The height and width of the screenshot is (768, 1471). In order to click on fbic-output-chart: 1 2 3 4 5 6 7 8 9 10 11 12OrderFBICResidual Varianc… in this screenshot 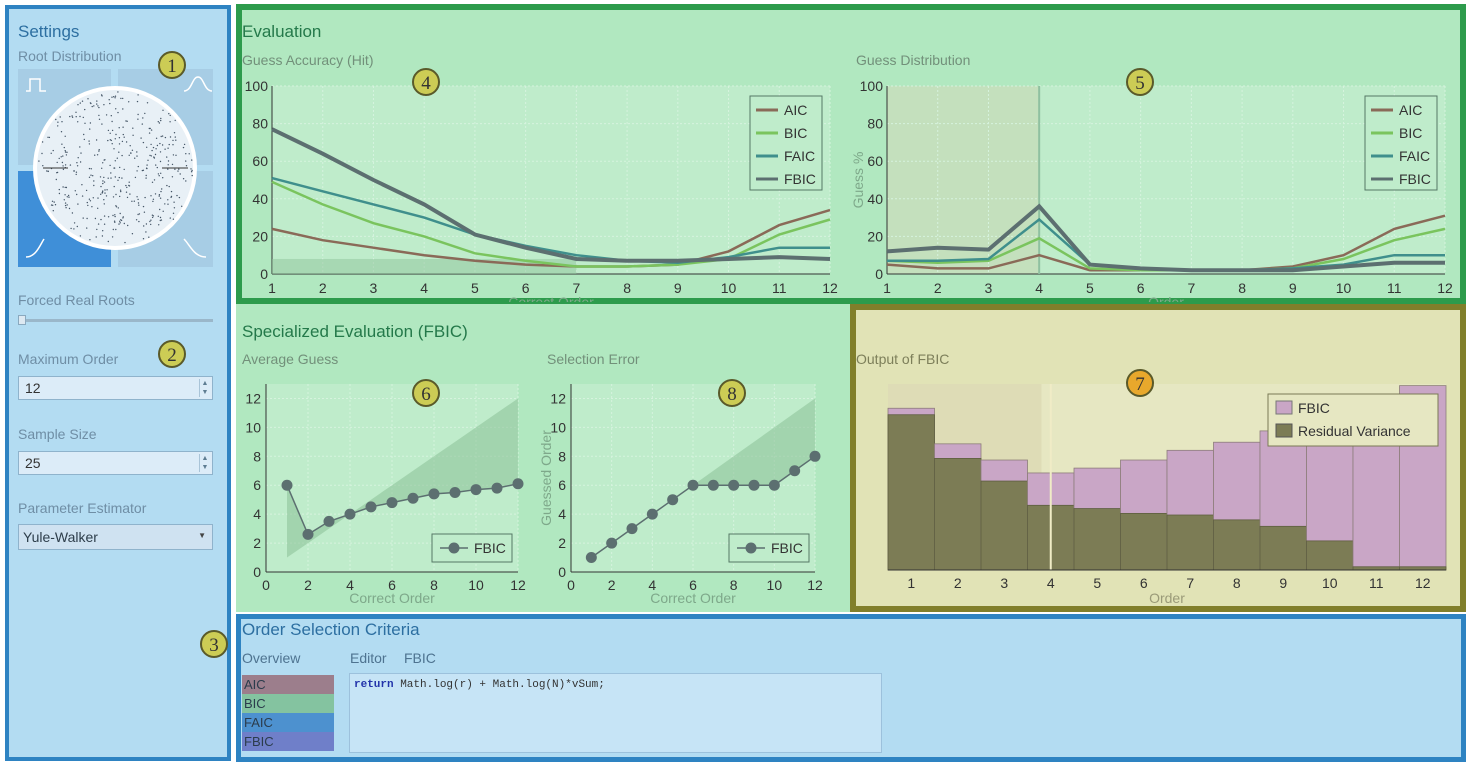, I will do `click(1167, 495)`.